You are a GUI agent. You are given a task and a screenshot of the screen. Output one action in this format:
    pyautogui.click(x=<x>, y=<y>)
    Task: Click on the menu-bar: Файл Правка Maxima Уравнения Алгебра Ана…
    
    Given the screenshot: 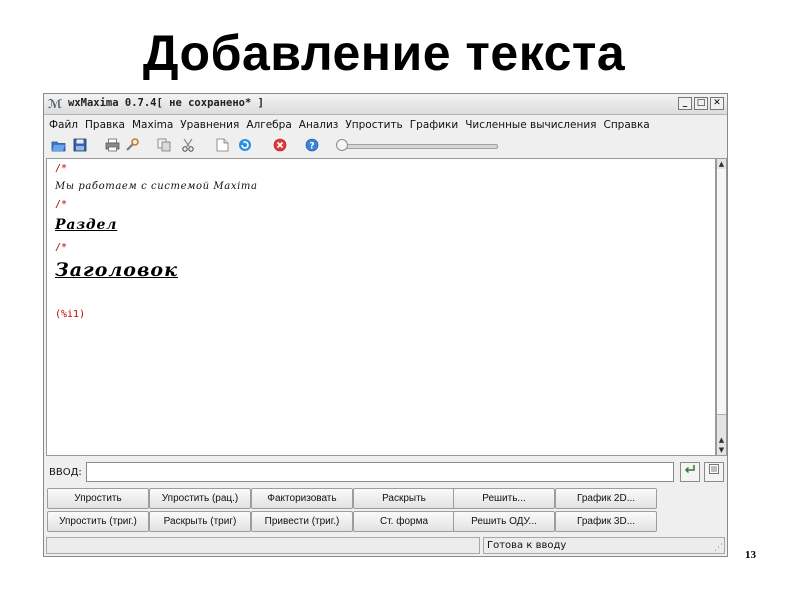 What is the action you would take?
    pyautogui.click(x=385, y=124)
    